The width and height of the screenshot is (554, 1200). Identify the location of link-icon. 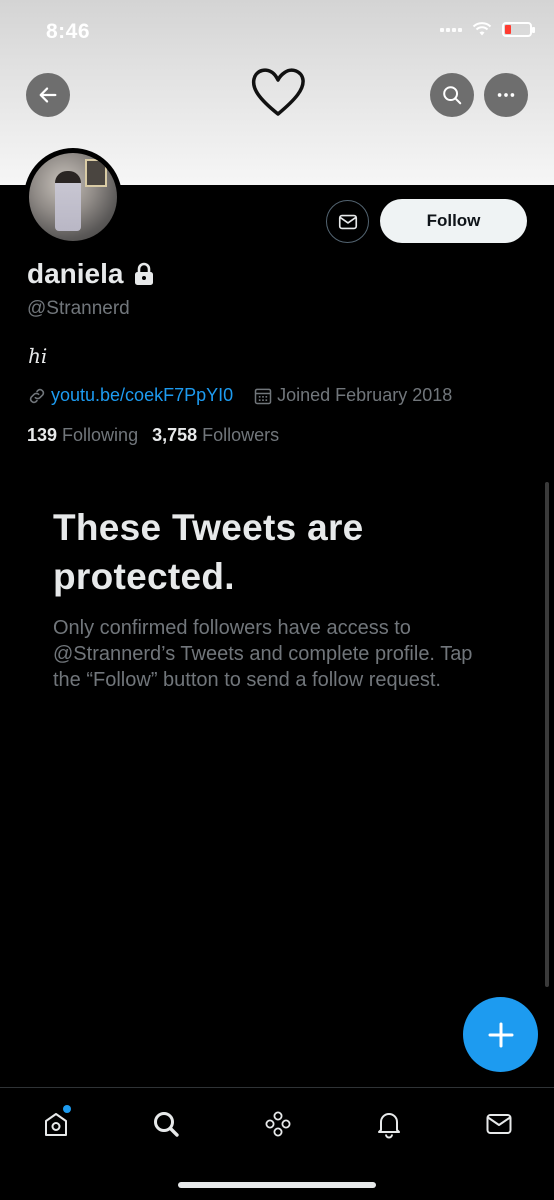
(37, 395).